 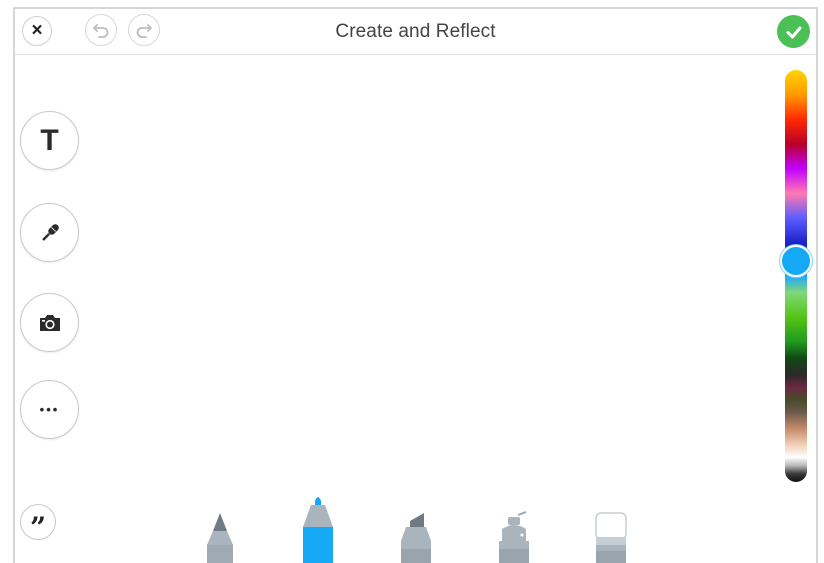 I want to click on close-icon: ×, so click(x=37, y=30).